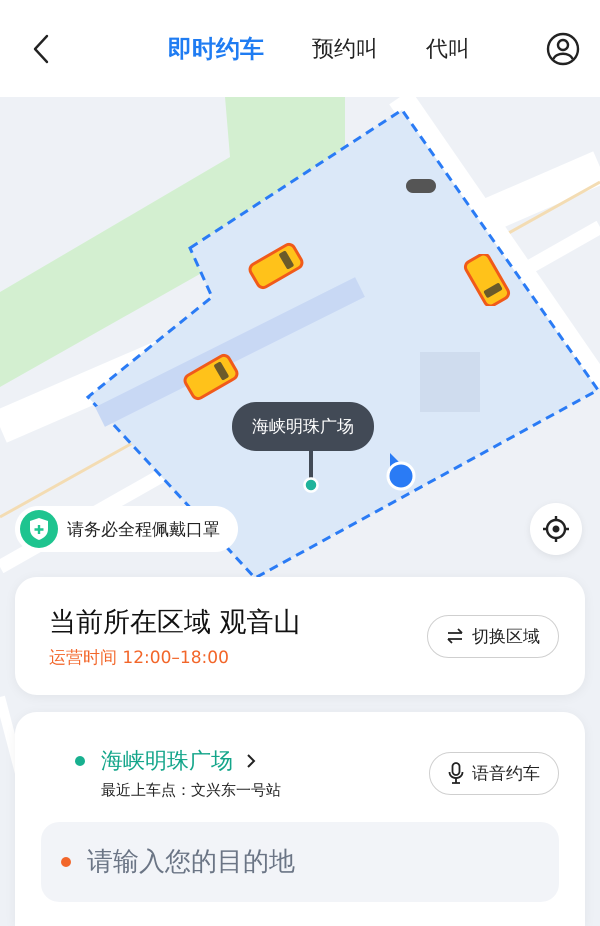 The height and width of the screenshot is (926, 600). Describe the element at coordinates (456, 773) in the screenshot. I see `microphone-icon` at that location.